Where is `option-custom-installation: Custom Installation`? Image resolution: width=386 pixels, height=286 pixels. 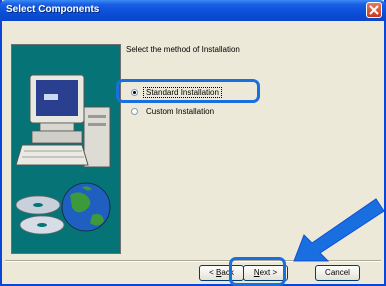 option-custom-installation: Custom Installation is located at coordinates (174, 111).